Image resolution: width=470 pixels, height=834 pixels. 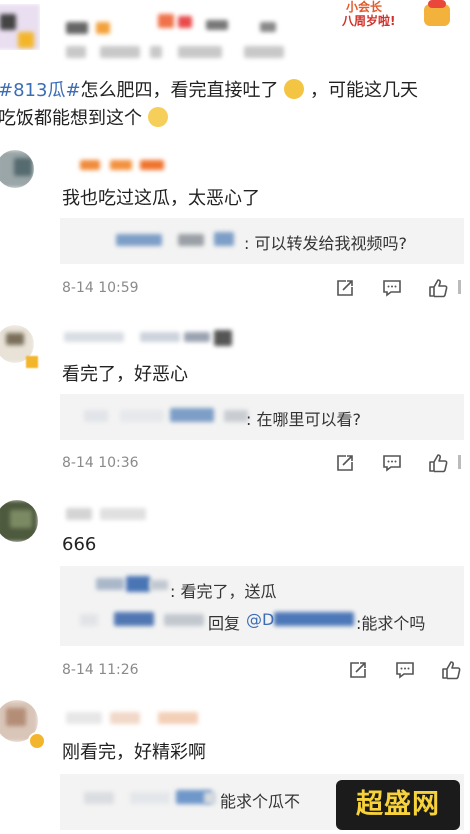 What do you see at coordinates (157, 117) in the screenshot?
I see `sad-emoji-icon` at bounding box center [157, 117].